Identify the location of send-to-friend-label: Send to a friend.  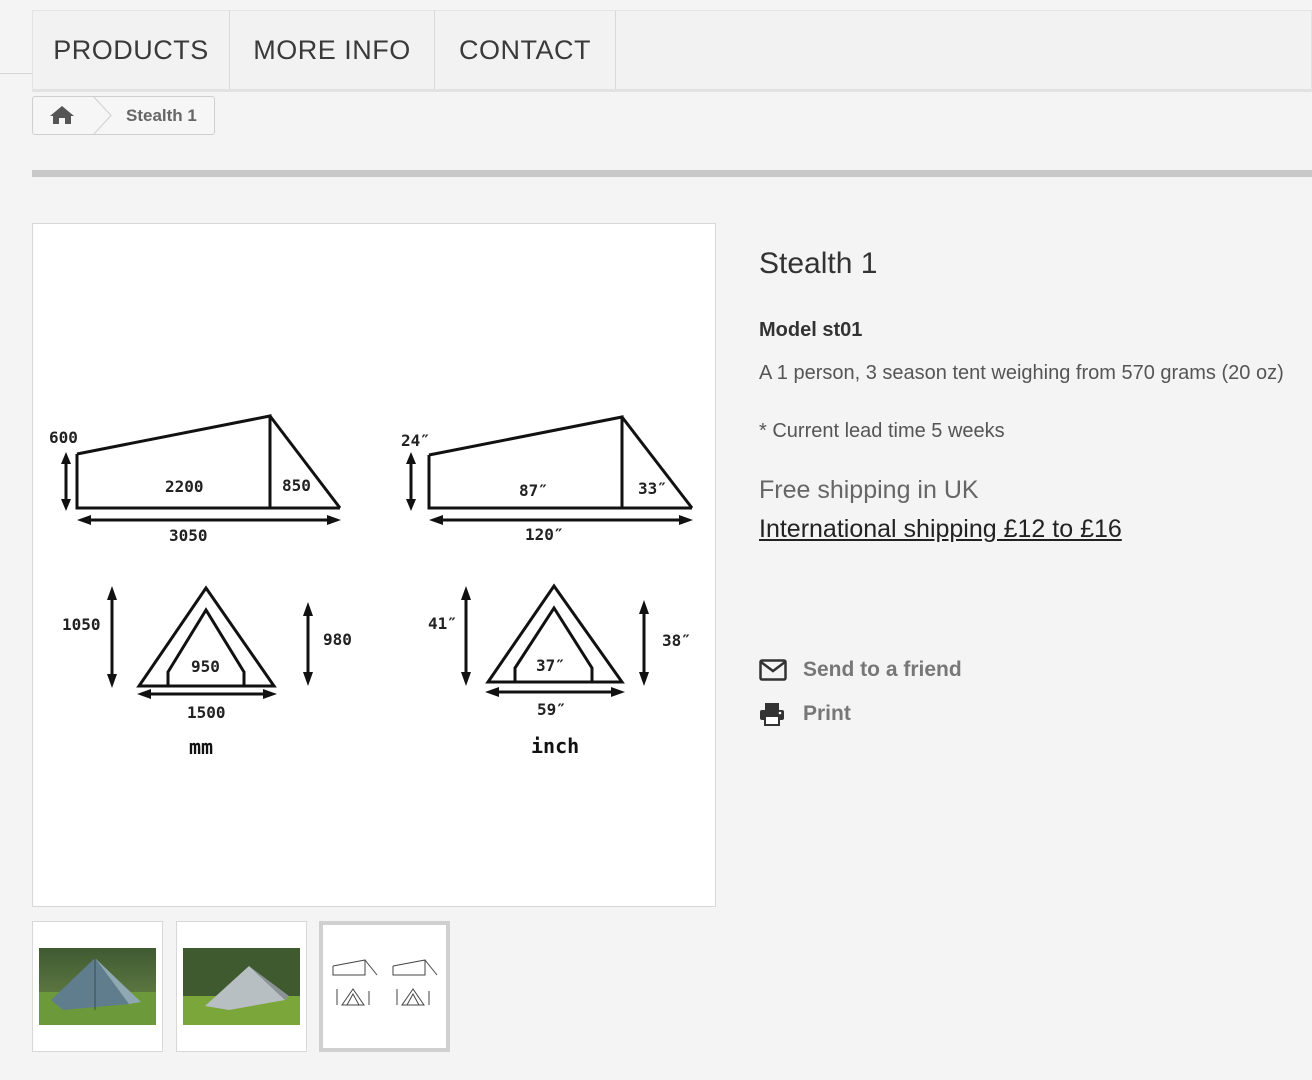
(882, 669).